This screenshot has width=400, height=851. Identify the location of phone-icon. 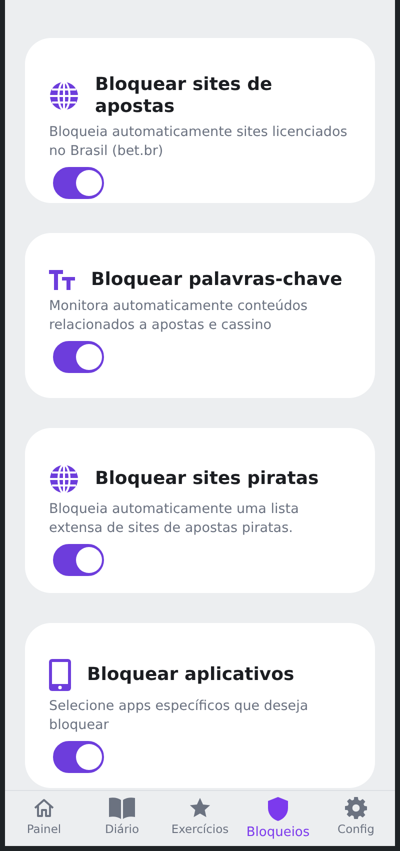
(60, 675).